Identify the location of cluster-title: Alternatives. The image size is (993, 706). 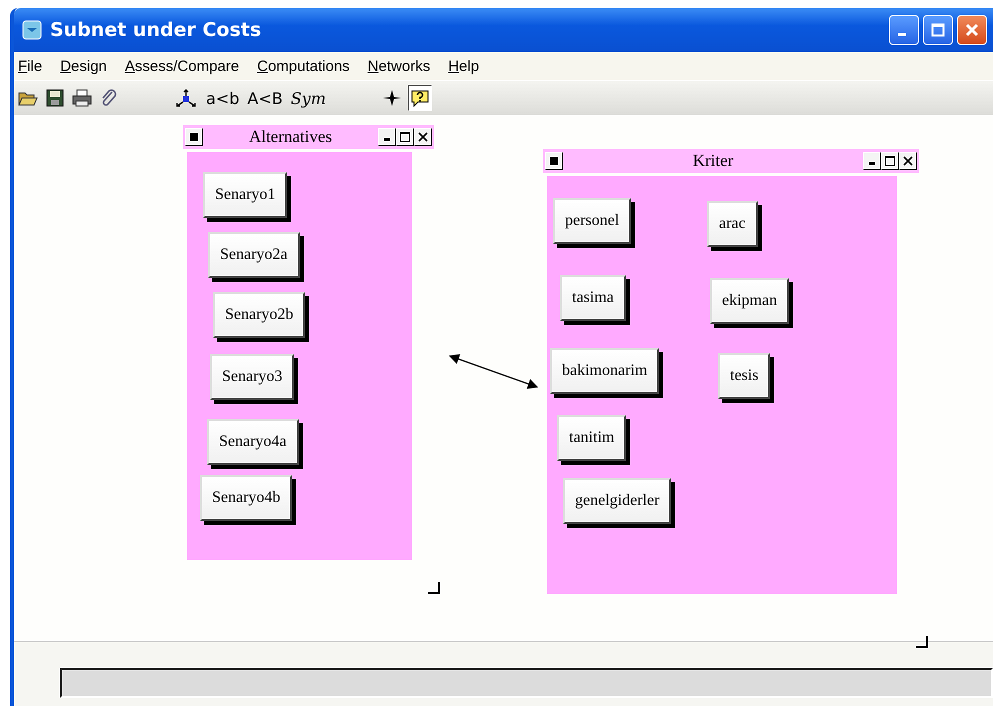
(291, 137).